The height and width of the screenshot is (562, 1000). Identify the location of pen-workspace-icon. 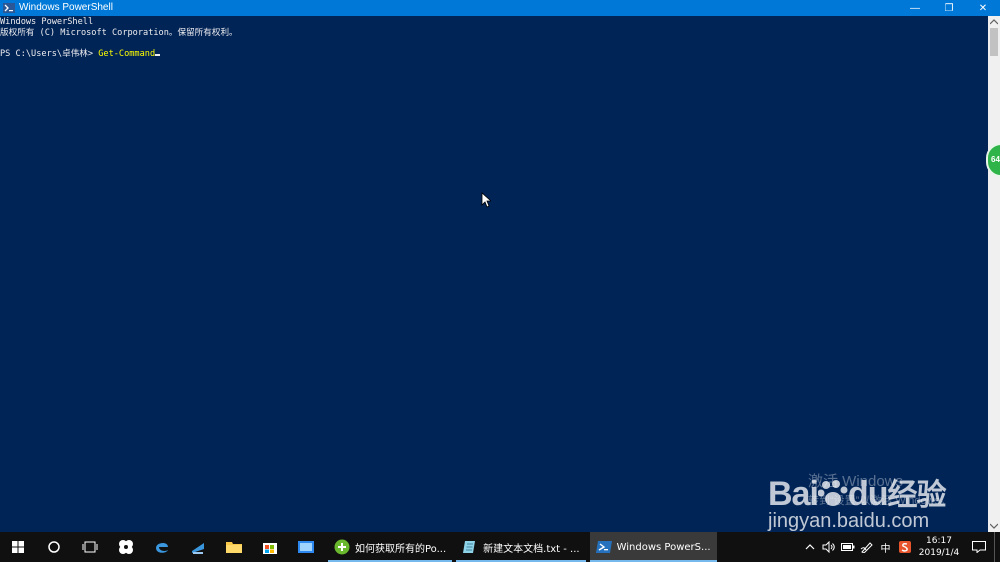
(866, 547).